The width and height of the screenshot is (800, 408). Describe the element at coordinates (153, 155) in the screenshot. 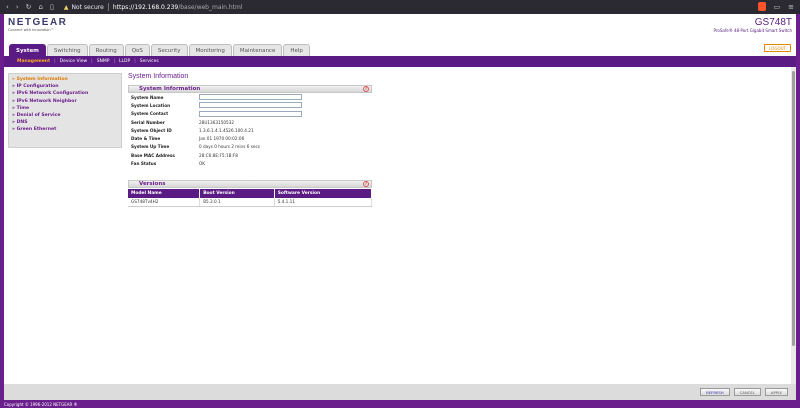

I see `field-label: Base MAC Address` at that location.